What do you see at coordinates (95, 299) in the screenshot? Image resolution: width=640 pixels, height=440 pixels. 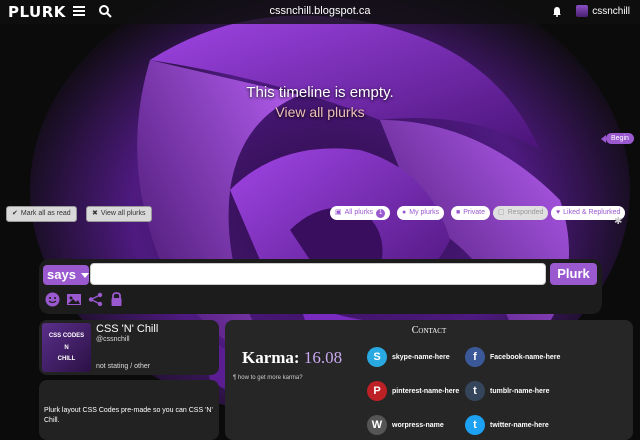 I see `share-icon` at bounding box center [95, 299].